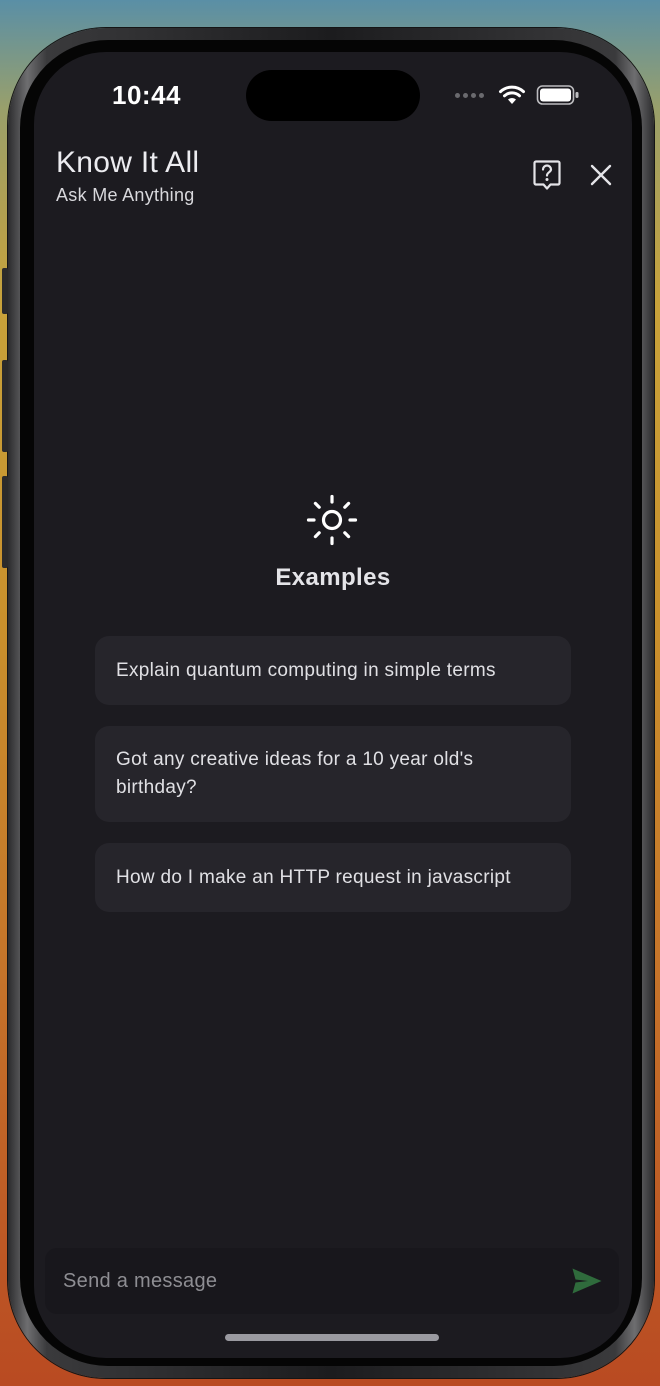  I want to click on close-button, so click(601, 175).